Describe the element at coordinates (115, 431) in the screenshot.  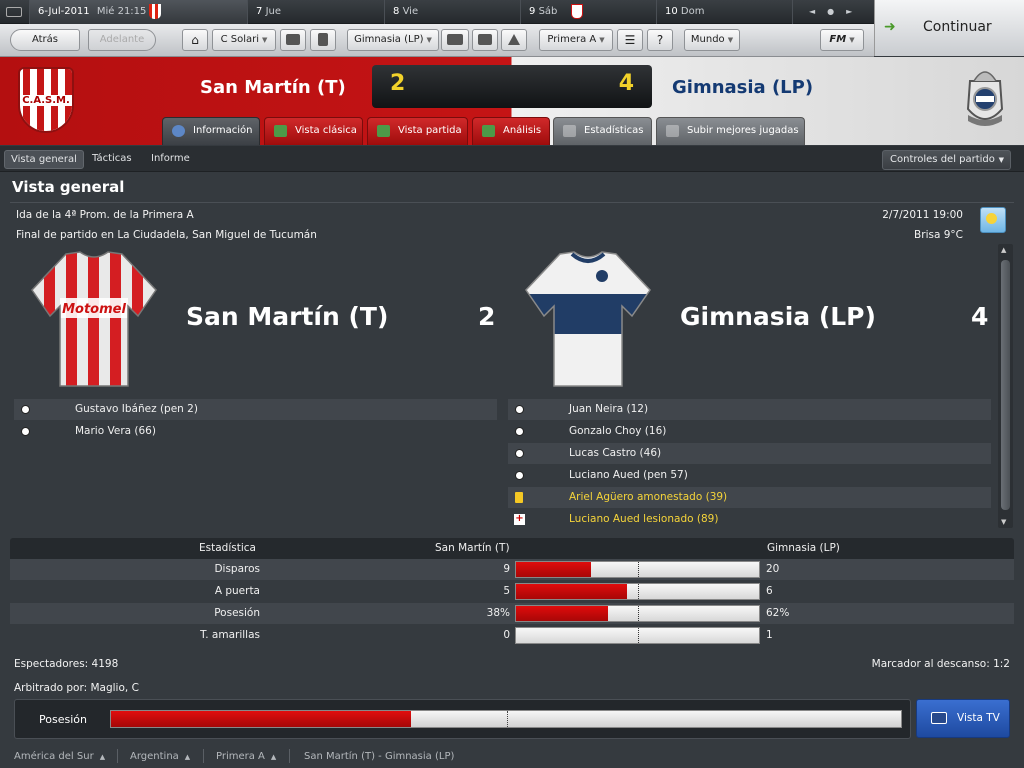
I see `event-text: Mario Vera (66)` at that location.